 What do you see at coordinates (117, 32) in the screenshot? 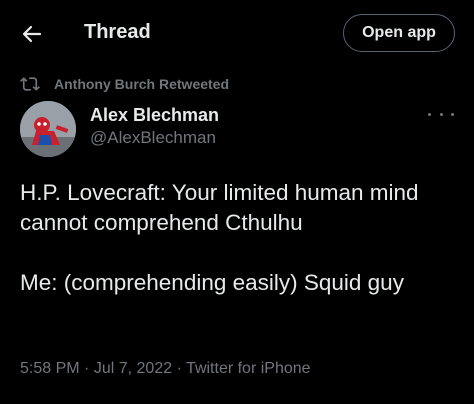
I see `page-title: Thread` at bounding box center [117, 32].